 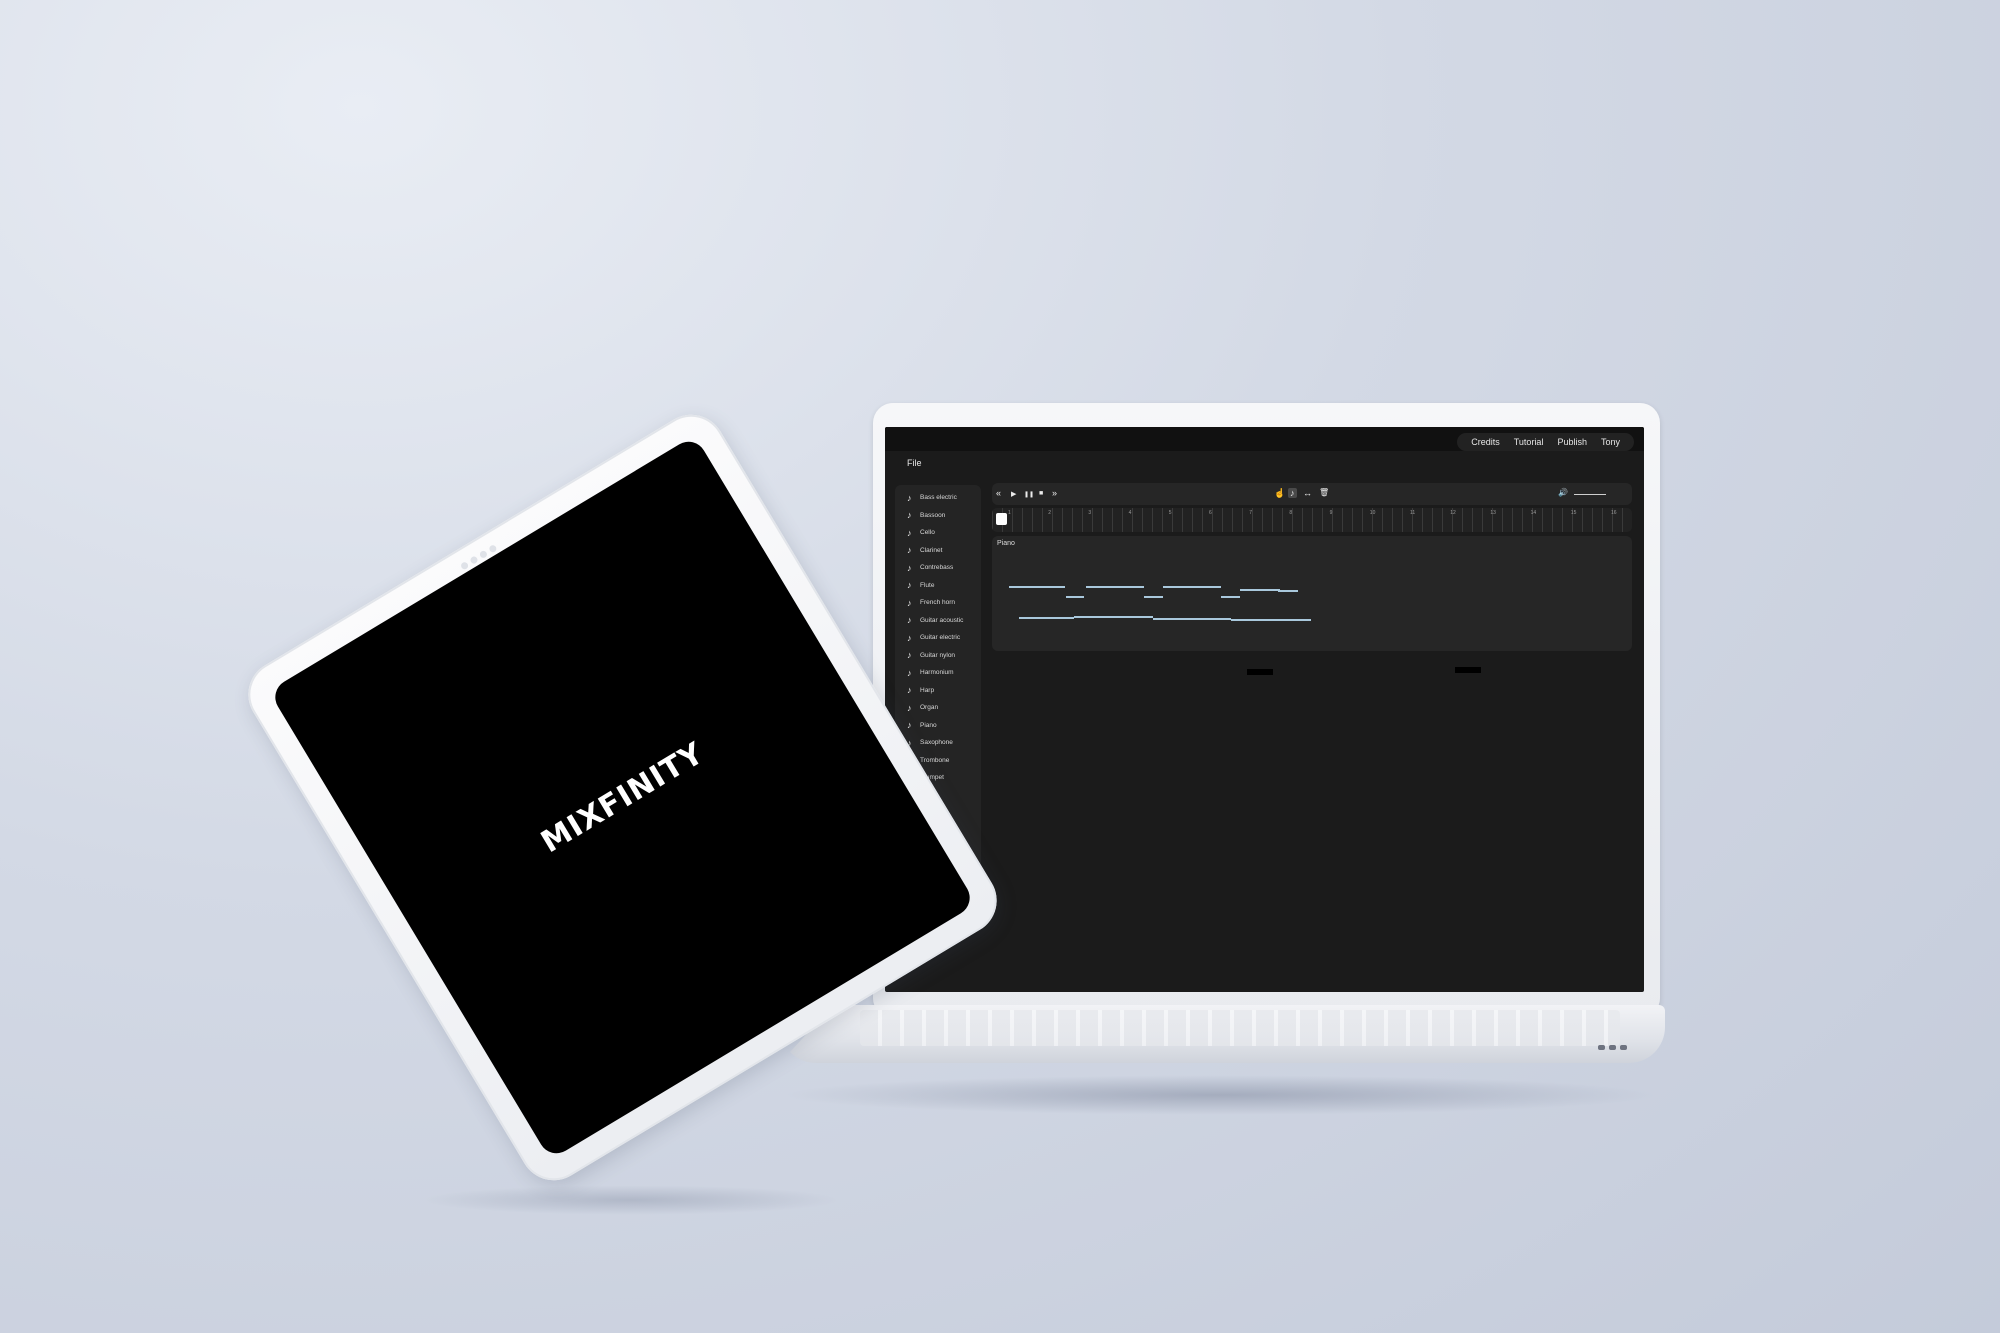 I want to click on nav-publish: Publish, so click(x=1572, y=442).